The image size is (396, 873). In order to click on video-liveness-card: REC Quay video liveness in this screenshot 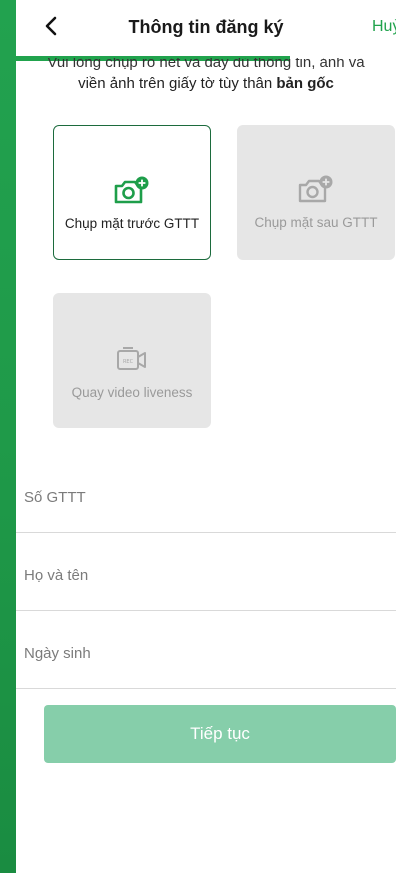, I will do `click(132, 360)`.